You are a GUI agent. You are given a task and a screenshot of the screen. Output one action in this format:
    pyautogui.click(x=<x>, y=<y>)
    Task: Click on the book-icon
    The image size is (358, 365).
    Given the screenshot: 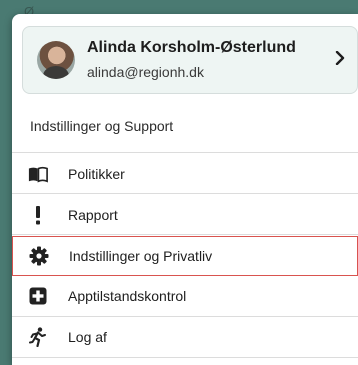 What is the action you would take?
    pyautogui.click(x=38, y=174)
    